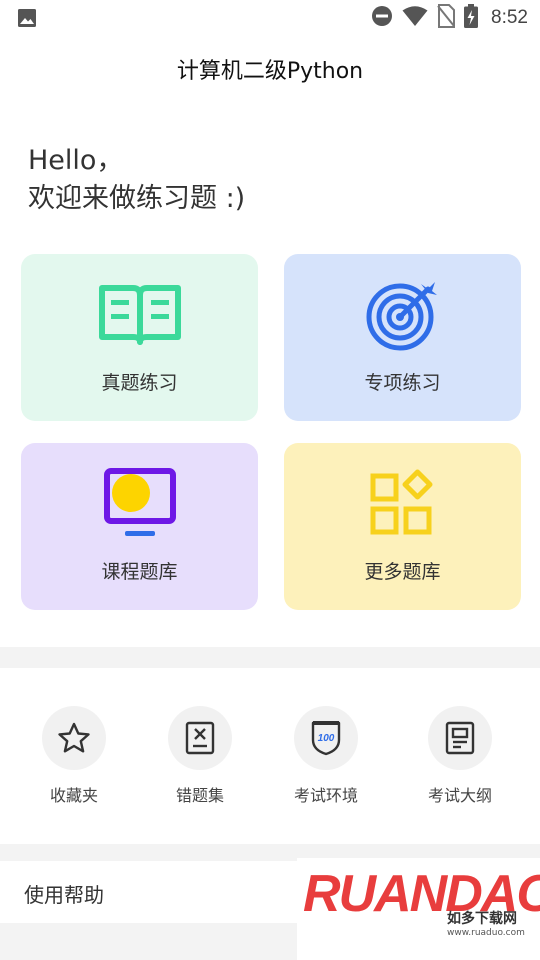 Image resolution: width=540 pixels, height=960 pixels. Describe the element at coordinates (74, 738) in the screenshot. I see `star-icon` at that location.